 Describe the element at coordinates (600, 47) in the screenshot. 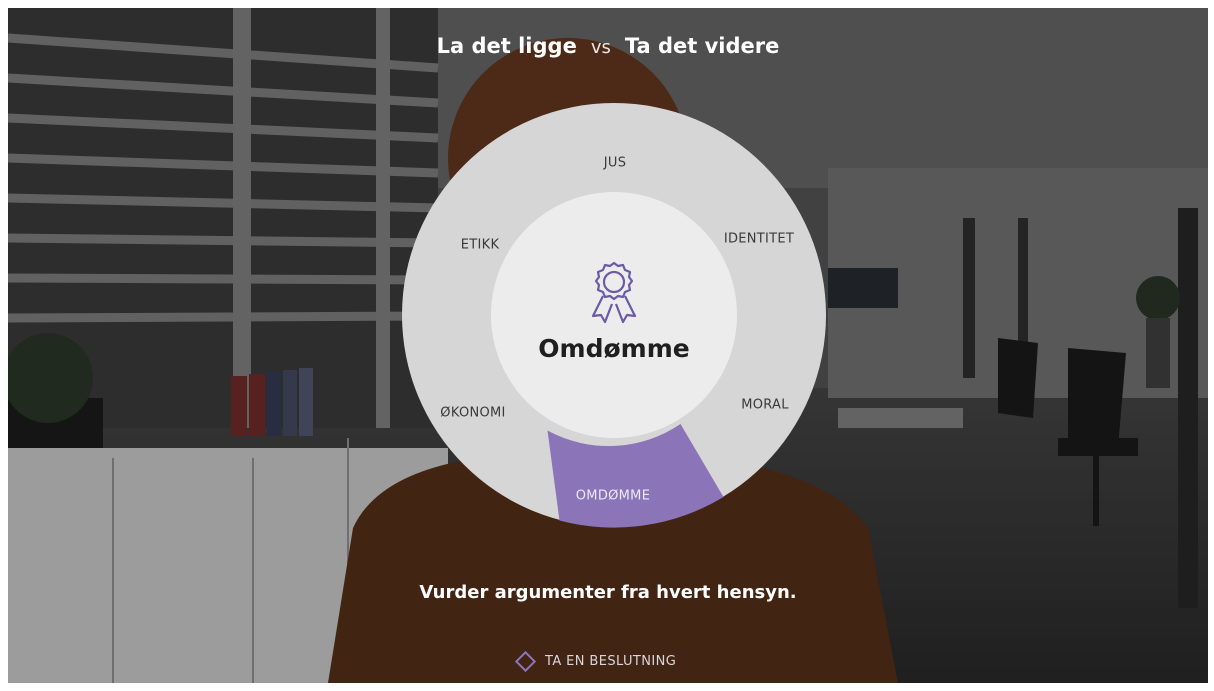

I see `versus-label: vs` at that location.